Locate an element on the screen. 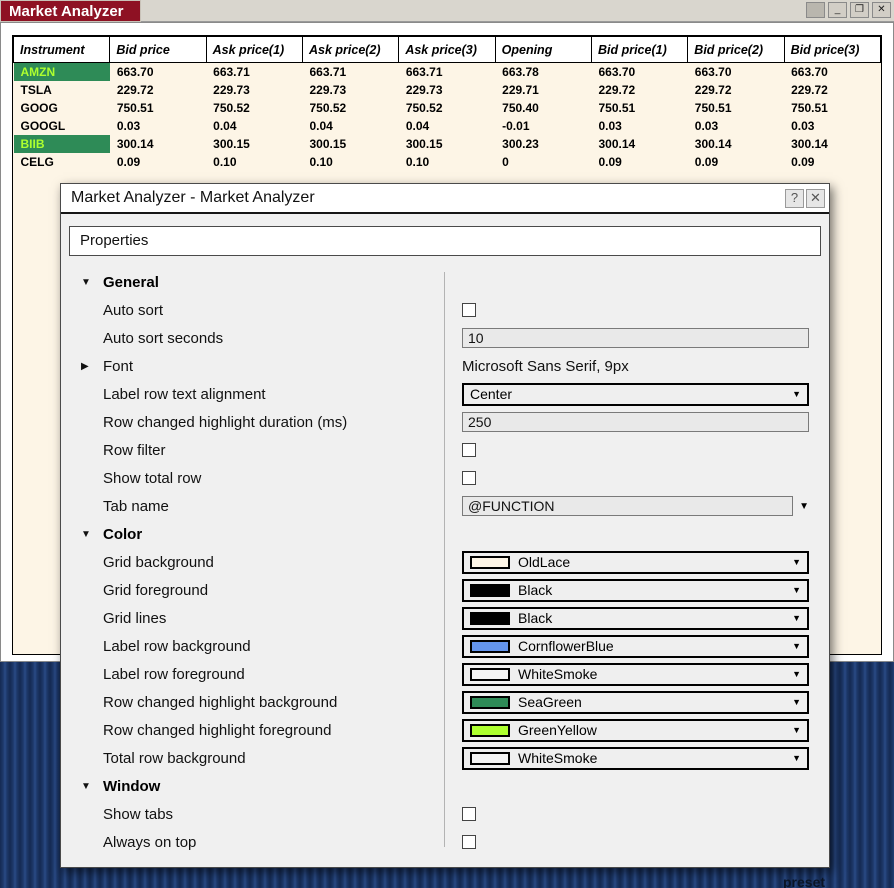 Image resolution: width=894 pixels, height=888 pixels. grid-background-dropdown: OldLace ▼ is located at coordinates (635, 562).